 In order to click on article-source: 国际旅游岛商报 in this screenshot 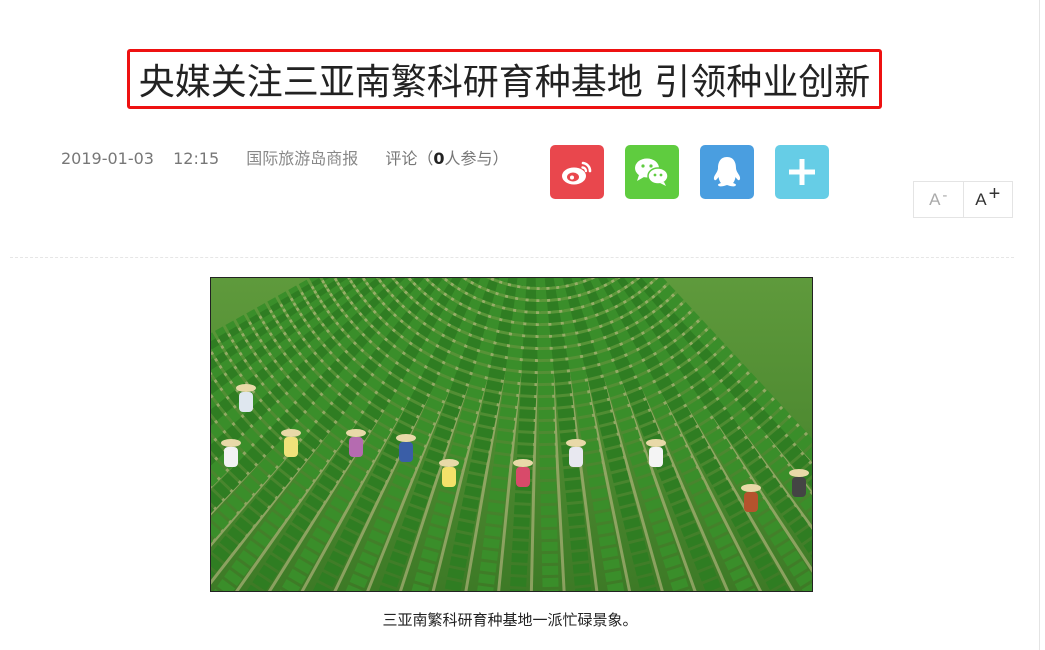, I will do `click(302, 157)`.